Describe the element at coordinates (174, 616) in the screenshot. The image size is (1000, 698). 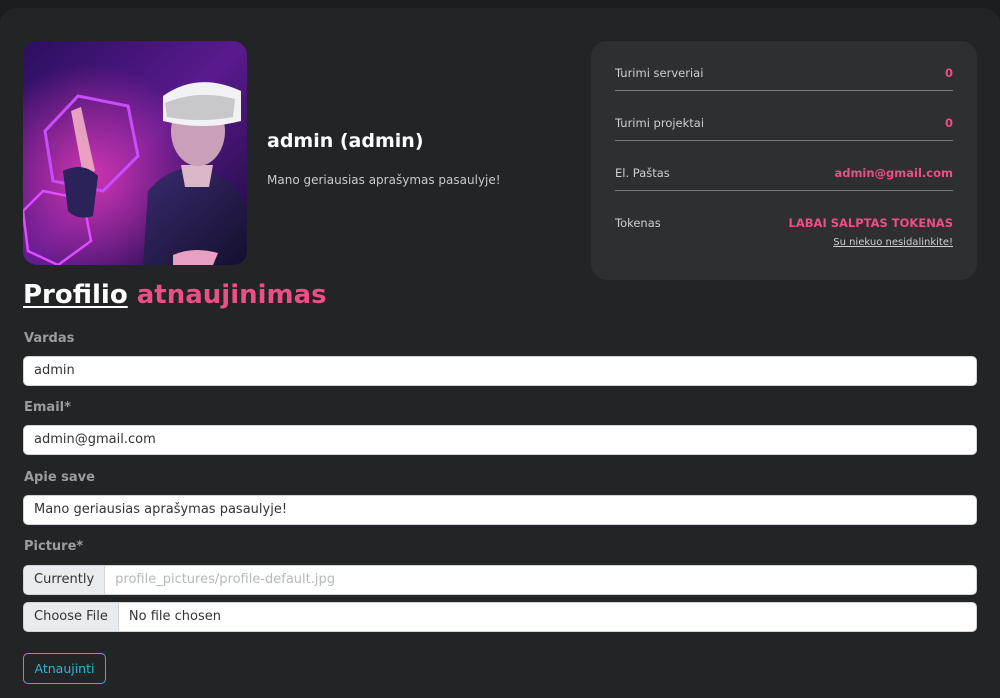
I see `file-status: No file chosen` at that location.